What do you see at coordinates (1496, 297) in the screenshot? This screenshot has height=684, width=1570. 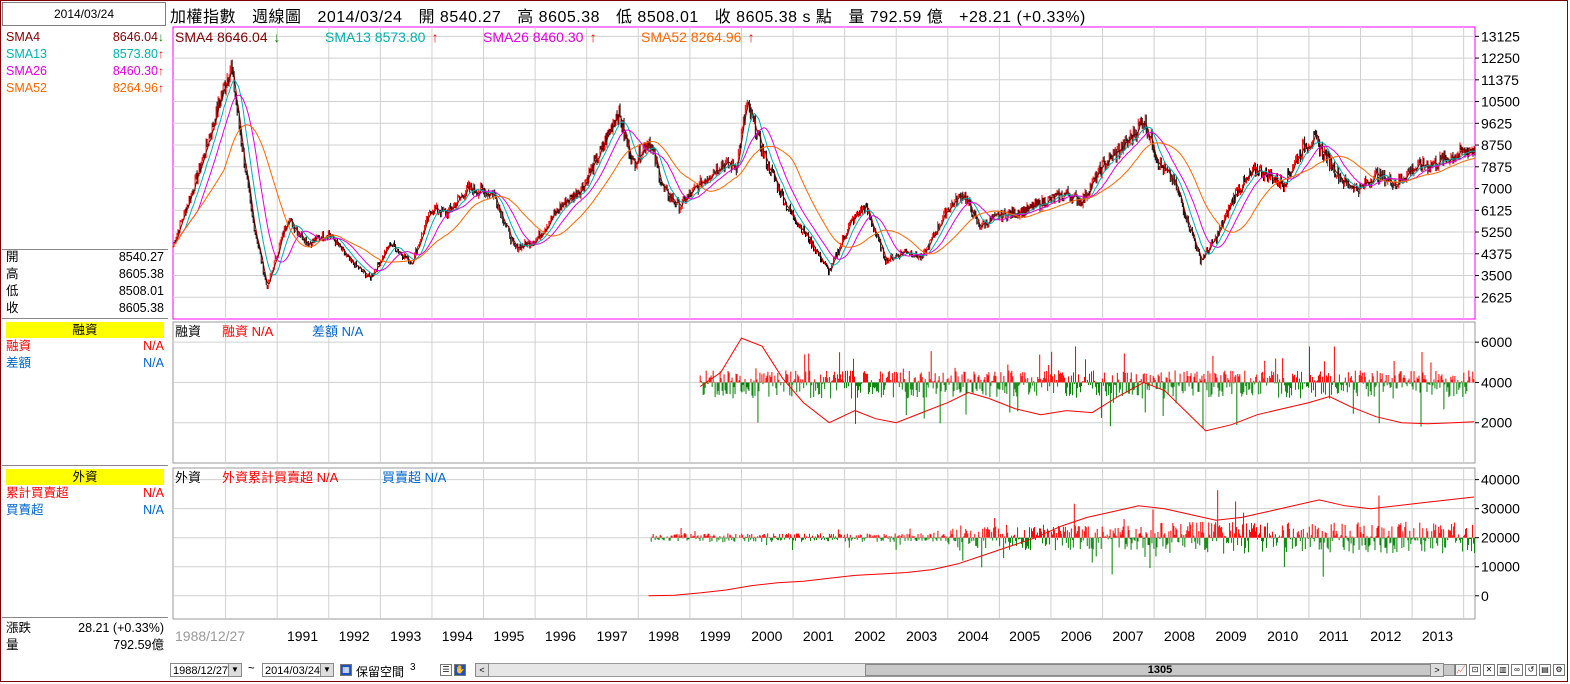 I see `y-tick-label: 2625` at bounding box center [1496, 297].